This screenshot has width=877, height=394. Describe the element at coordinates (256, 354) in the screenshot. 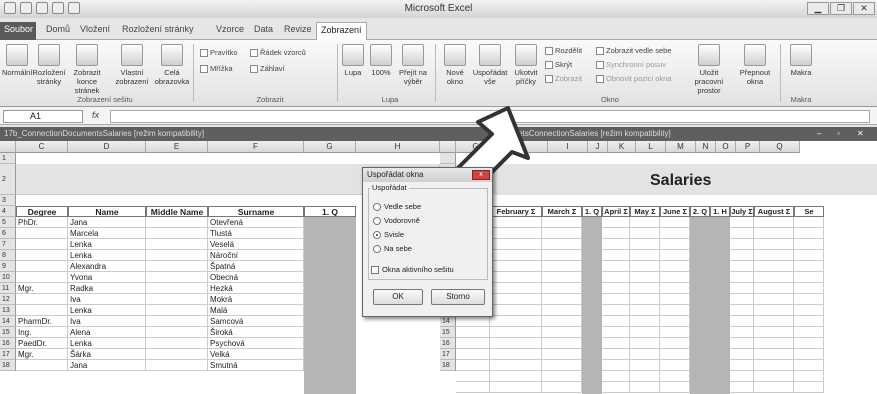

I see `table-cell: Velká` at that location.